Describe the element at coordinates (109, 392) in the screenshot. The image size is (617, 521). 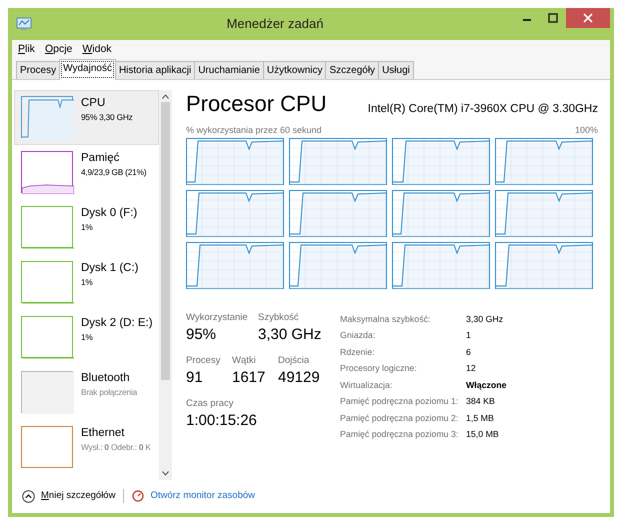
I see `item-detail: Brak połączenia` at that location.